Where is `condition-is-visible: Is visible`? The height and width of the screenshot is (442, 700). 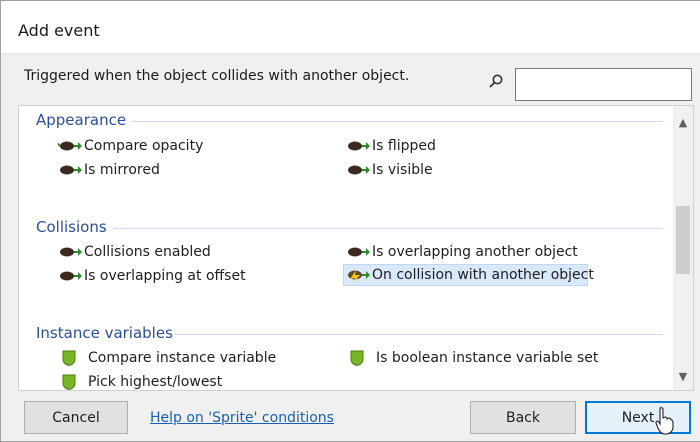 condition-is-visible: Is visible is located at coordinates (389, 170).